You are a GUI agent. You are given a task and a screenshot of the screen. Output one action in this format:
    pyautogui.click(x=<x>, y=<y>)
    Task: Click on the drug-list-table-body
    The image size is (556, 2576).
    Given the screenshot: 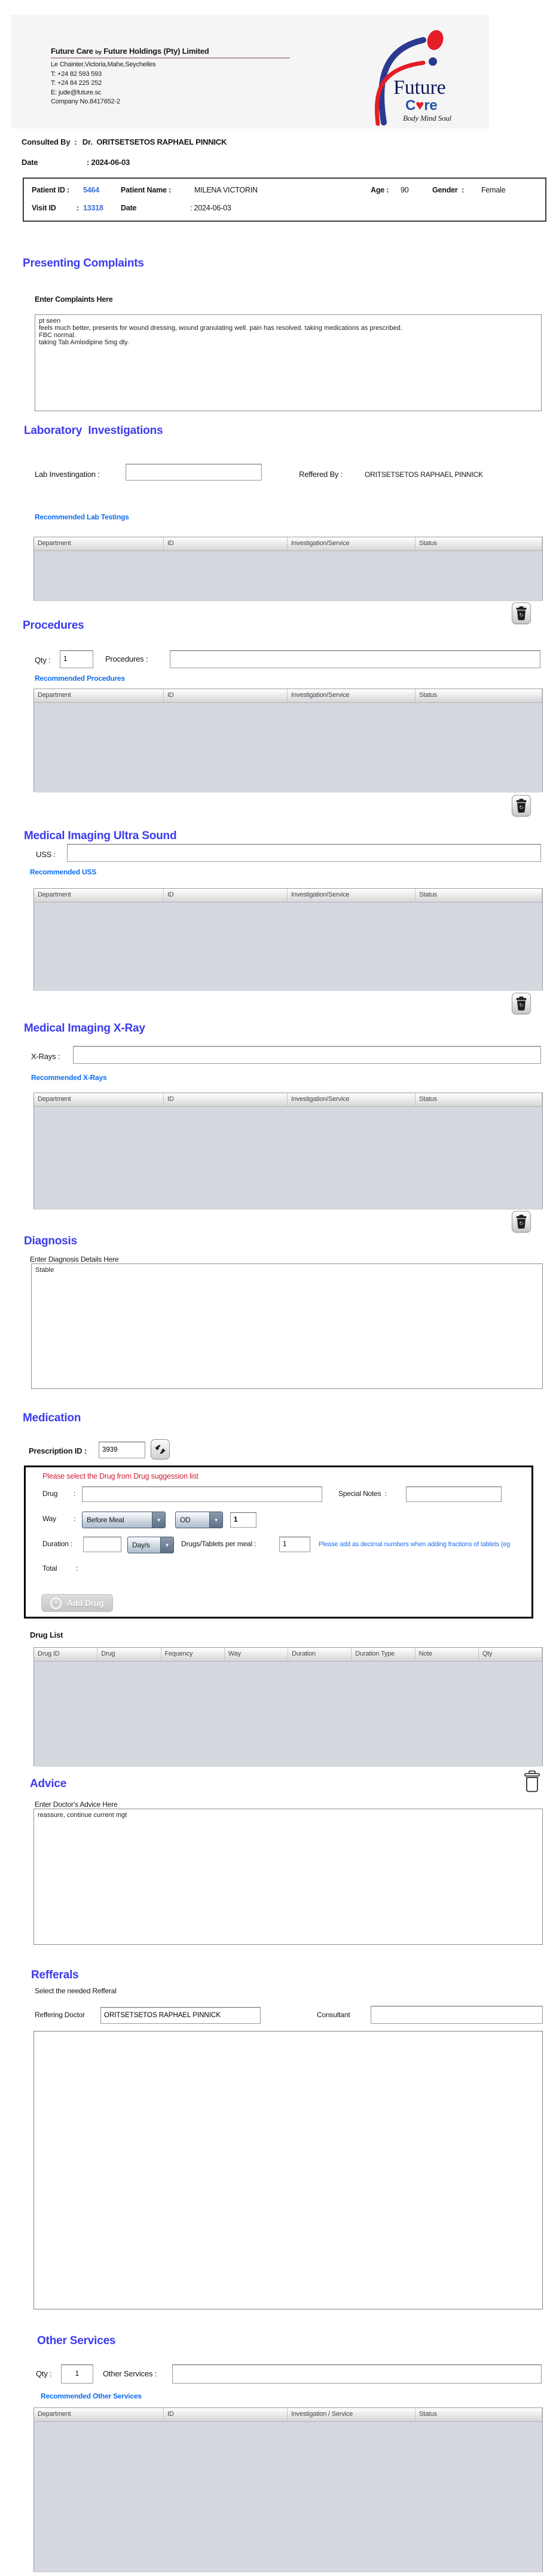 What is the action you would take?
    pyautogui.click(x=288, y=1714)
    